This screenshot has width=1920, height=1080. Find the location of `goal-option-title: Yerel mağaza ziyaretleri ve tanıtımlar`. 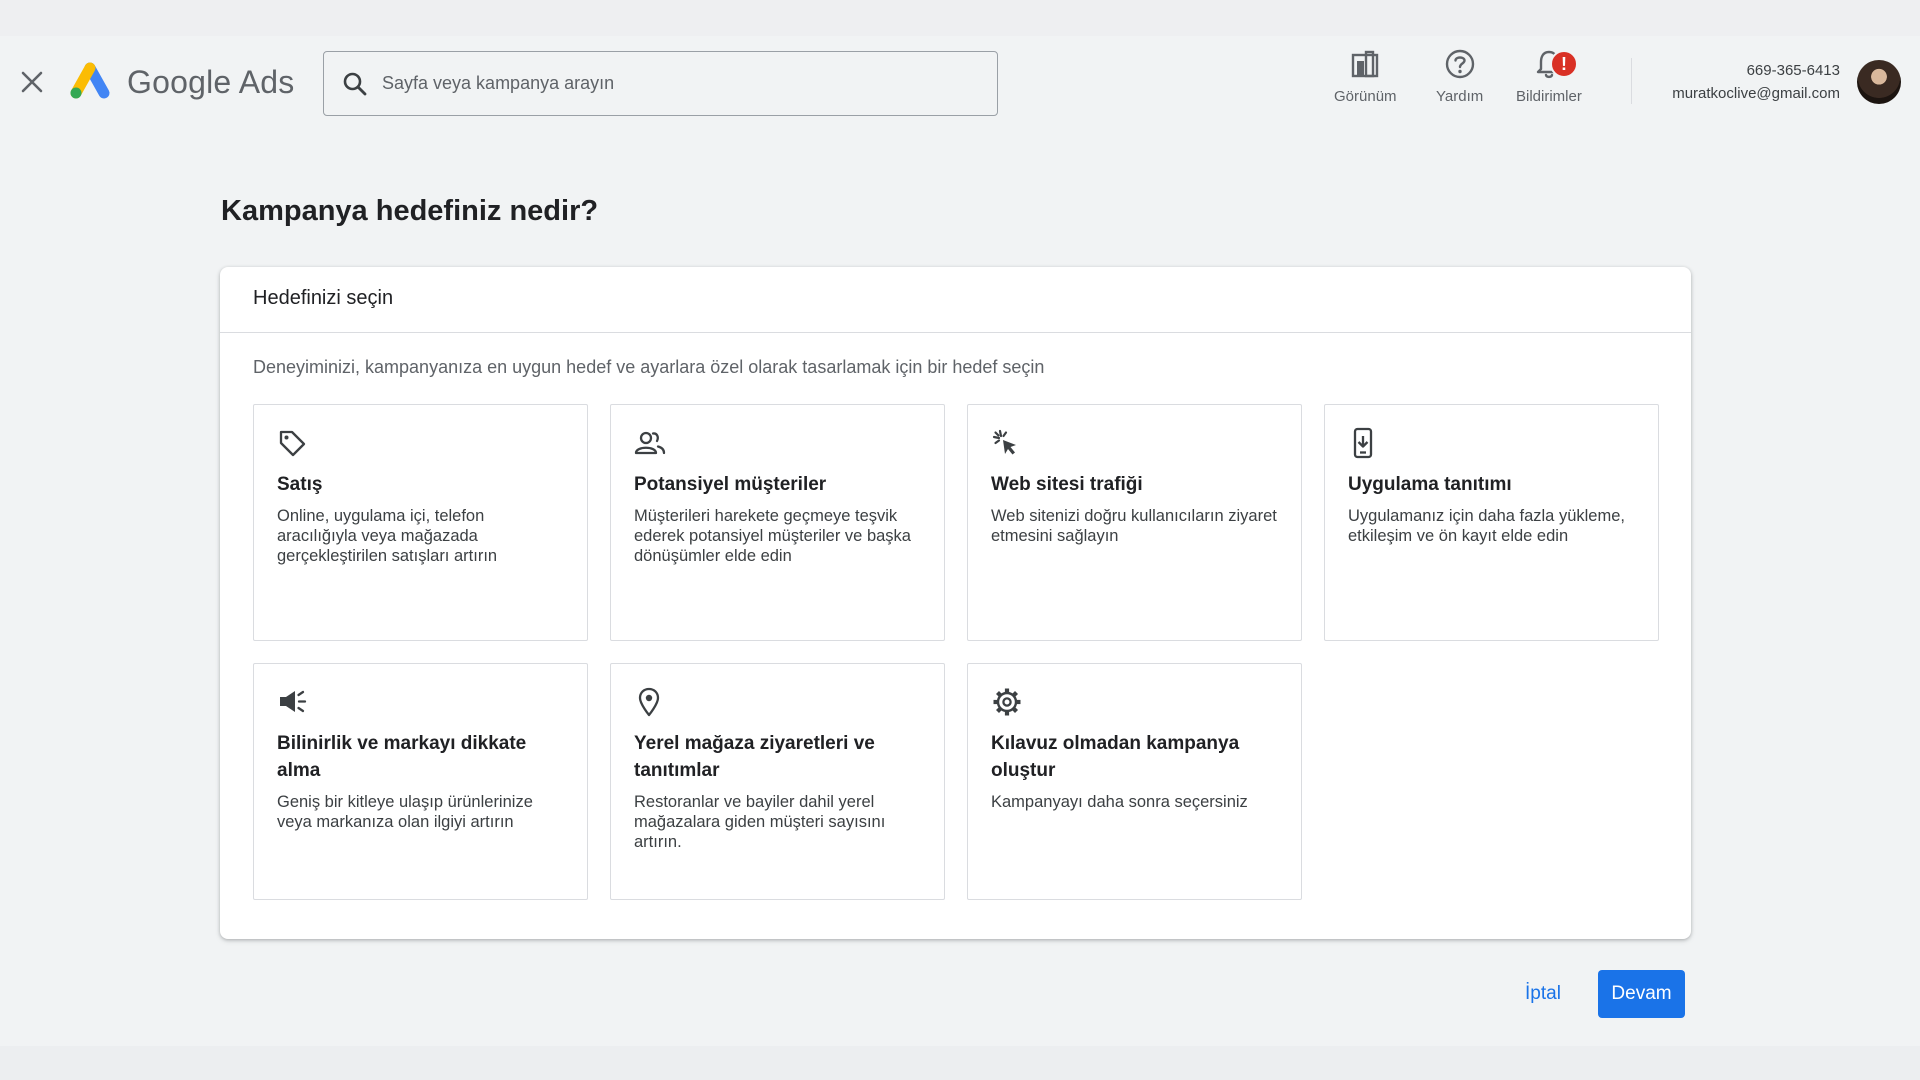

goal-option-title: Yerel mağaza ziyaretleri ve tanıtımlar is located at coordinates (754, 757).